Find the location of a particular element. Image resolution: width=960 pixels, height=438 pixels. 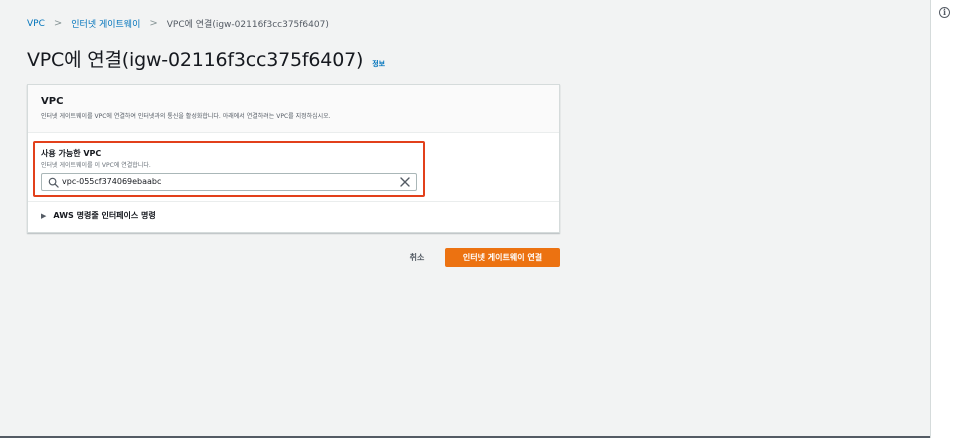

page-title: VPC에 연결(igw-02116f3cc375f6407) is located at coordinates (195, 60).